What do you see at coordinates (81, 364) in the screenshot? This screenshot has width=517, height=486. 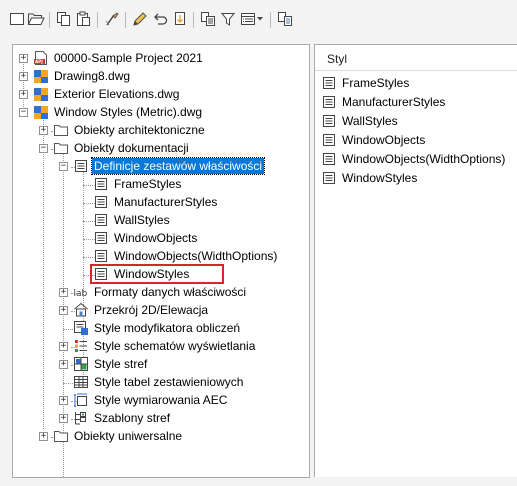 I see `zone-style-icon` at bounding box center [81, 364].